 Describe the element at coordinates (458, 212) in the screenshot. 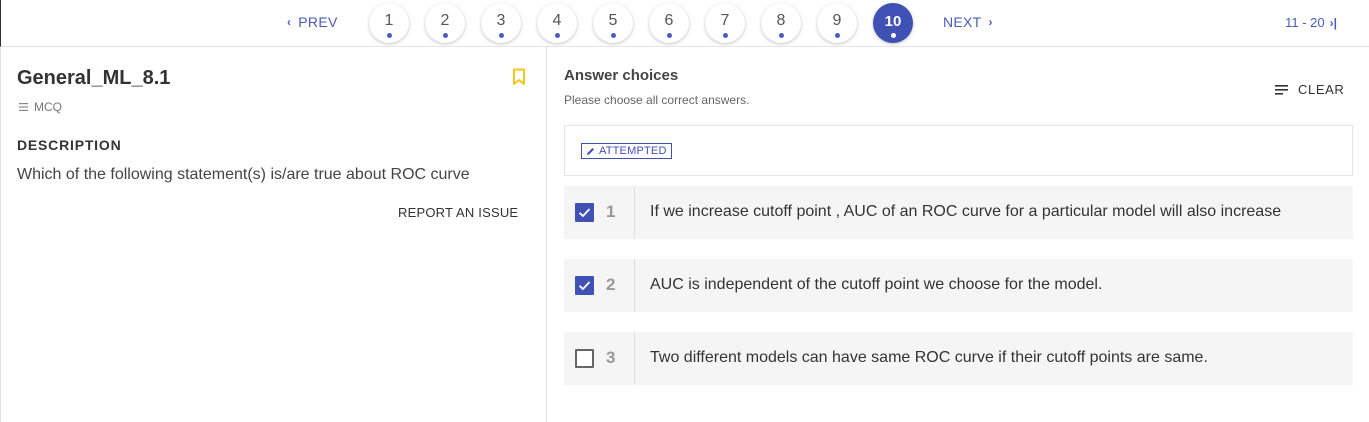

I see `report-issue-link: REPORT AN ISSUE` at that location.